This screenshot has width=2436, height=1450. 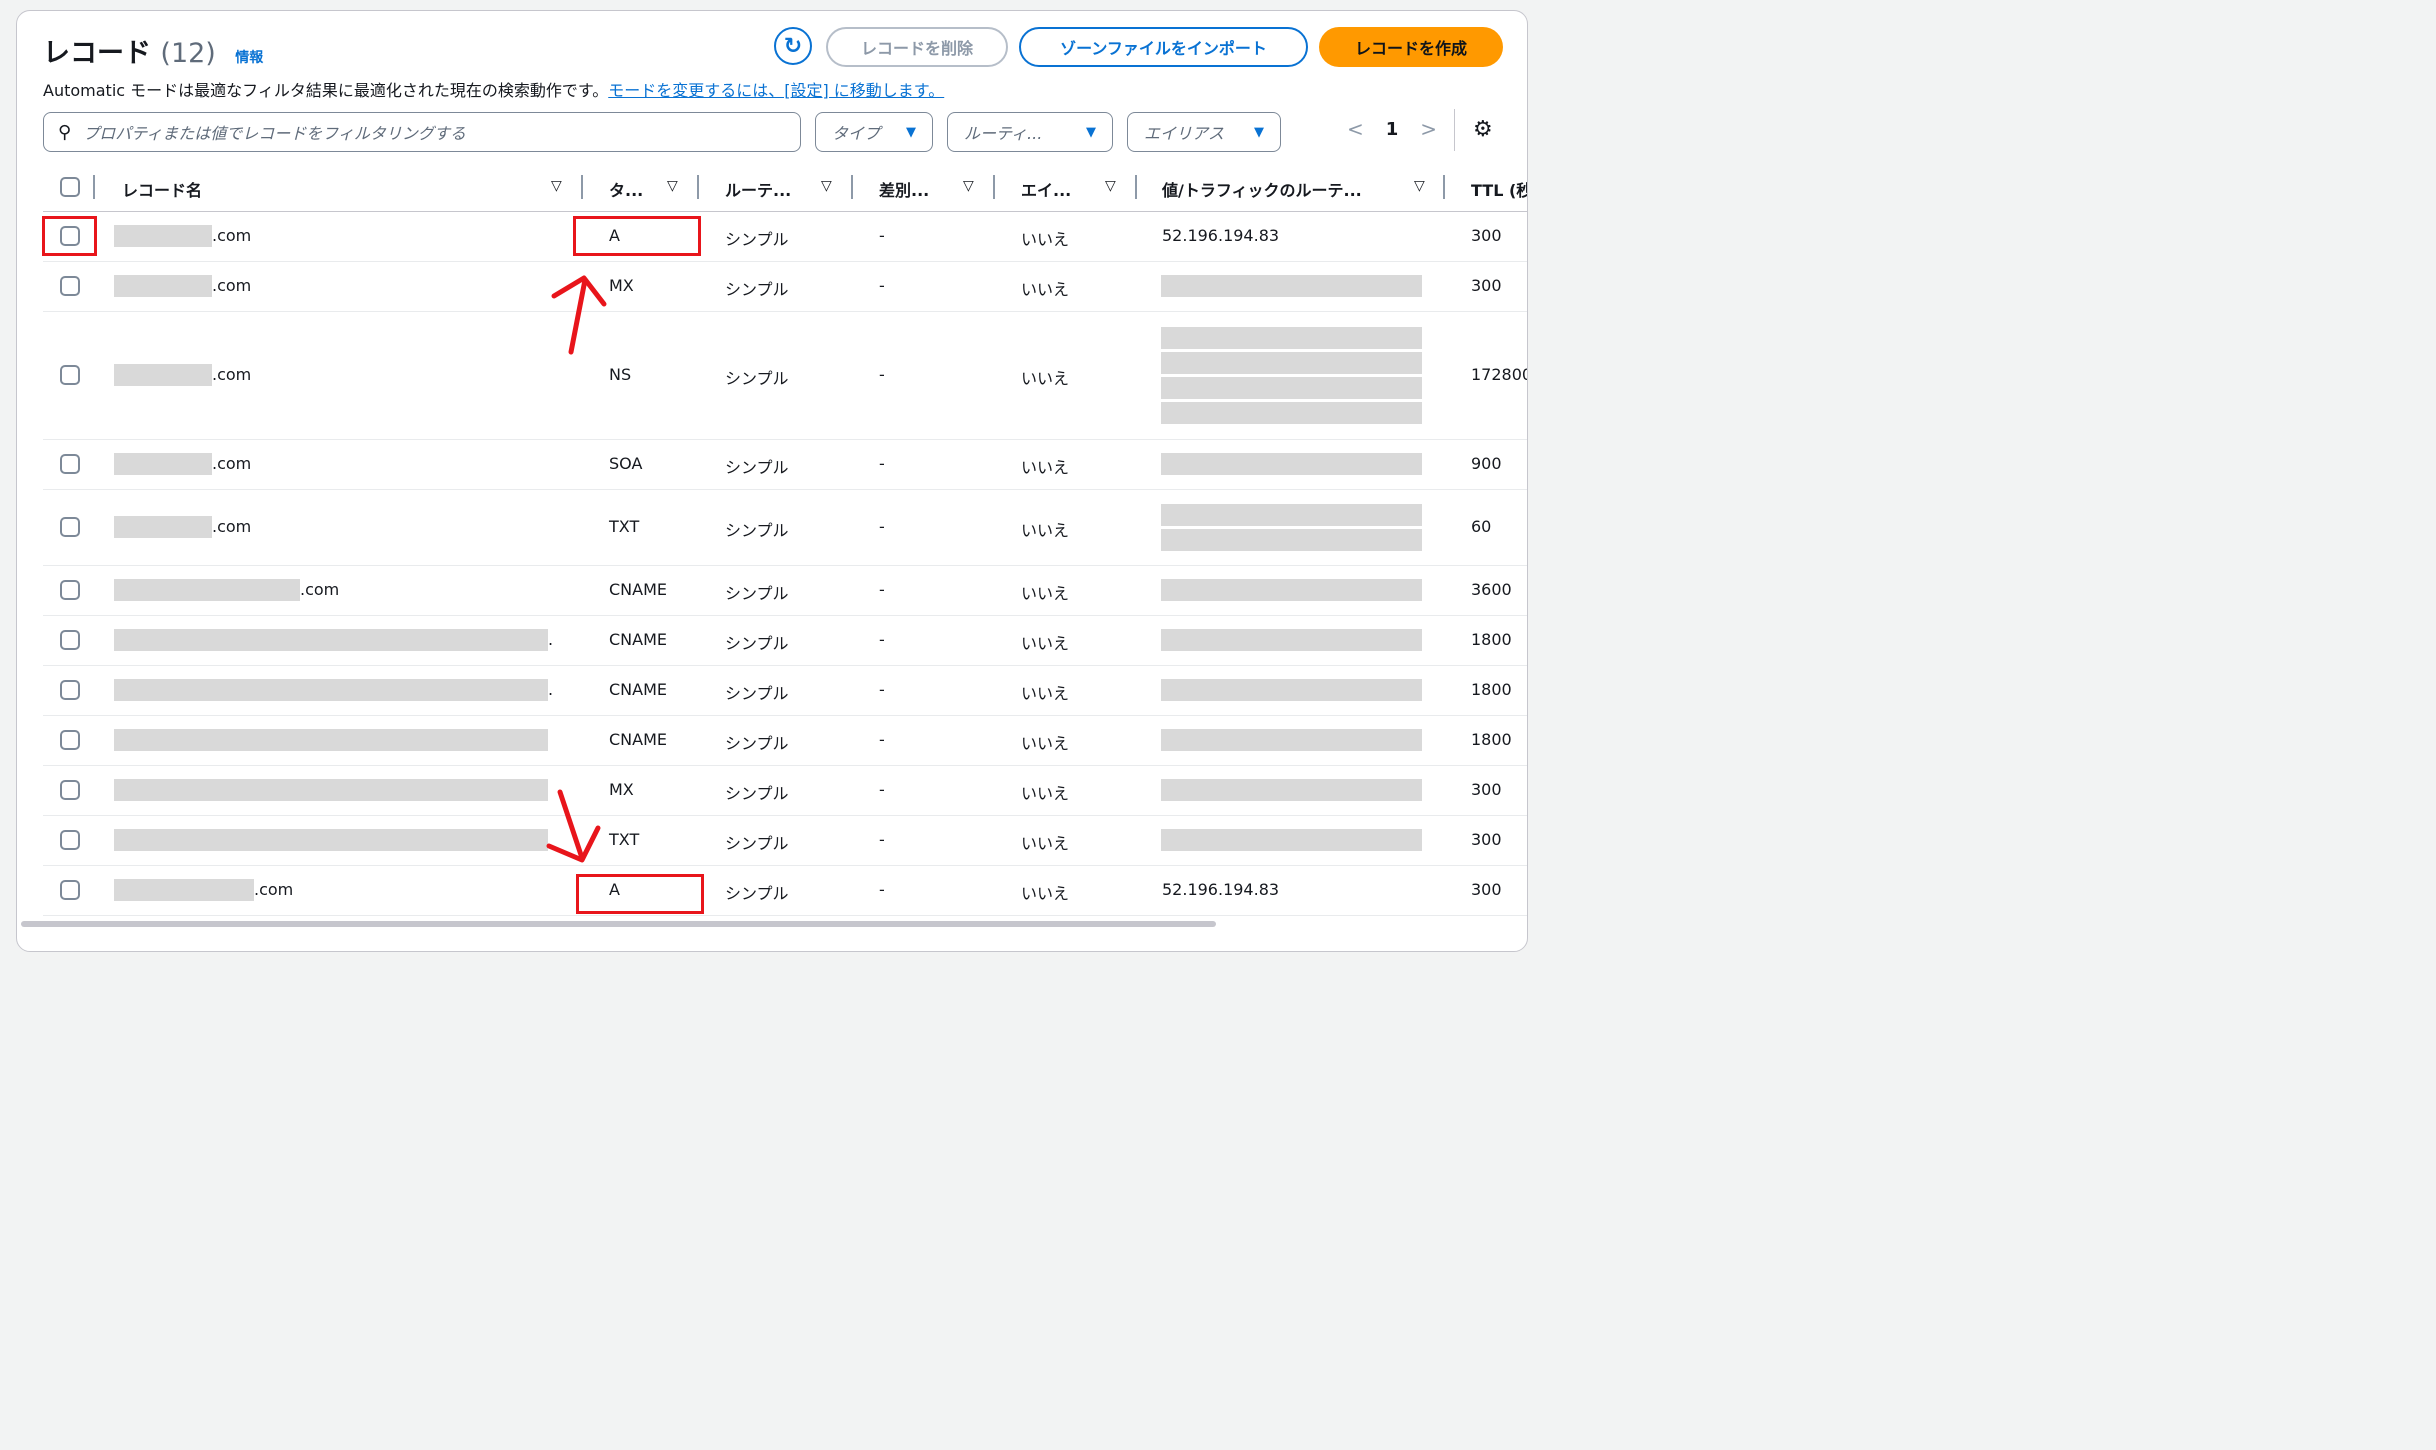 I want to click on annotation-arrow-down, so click(x=571, y=825).